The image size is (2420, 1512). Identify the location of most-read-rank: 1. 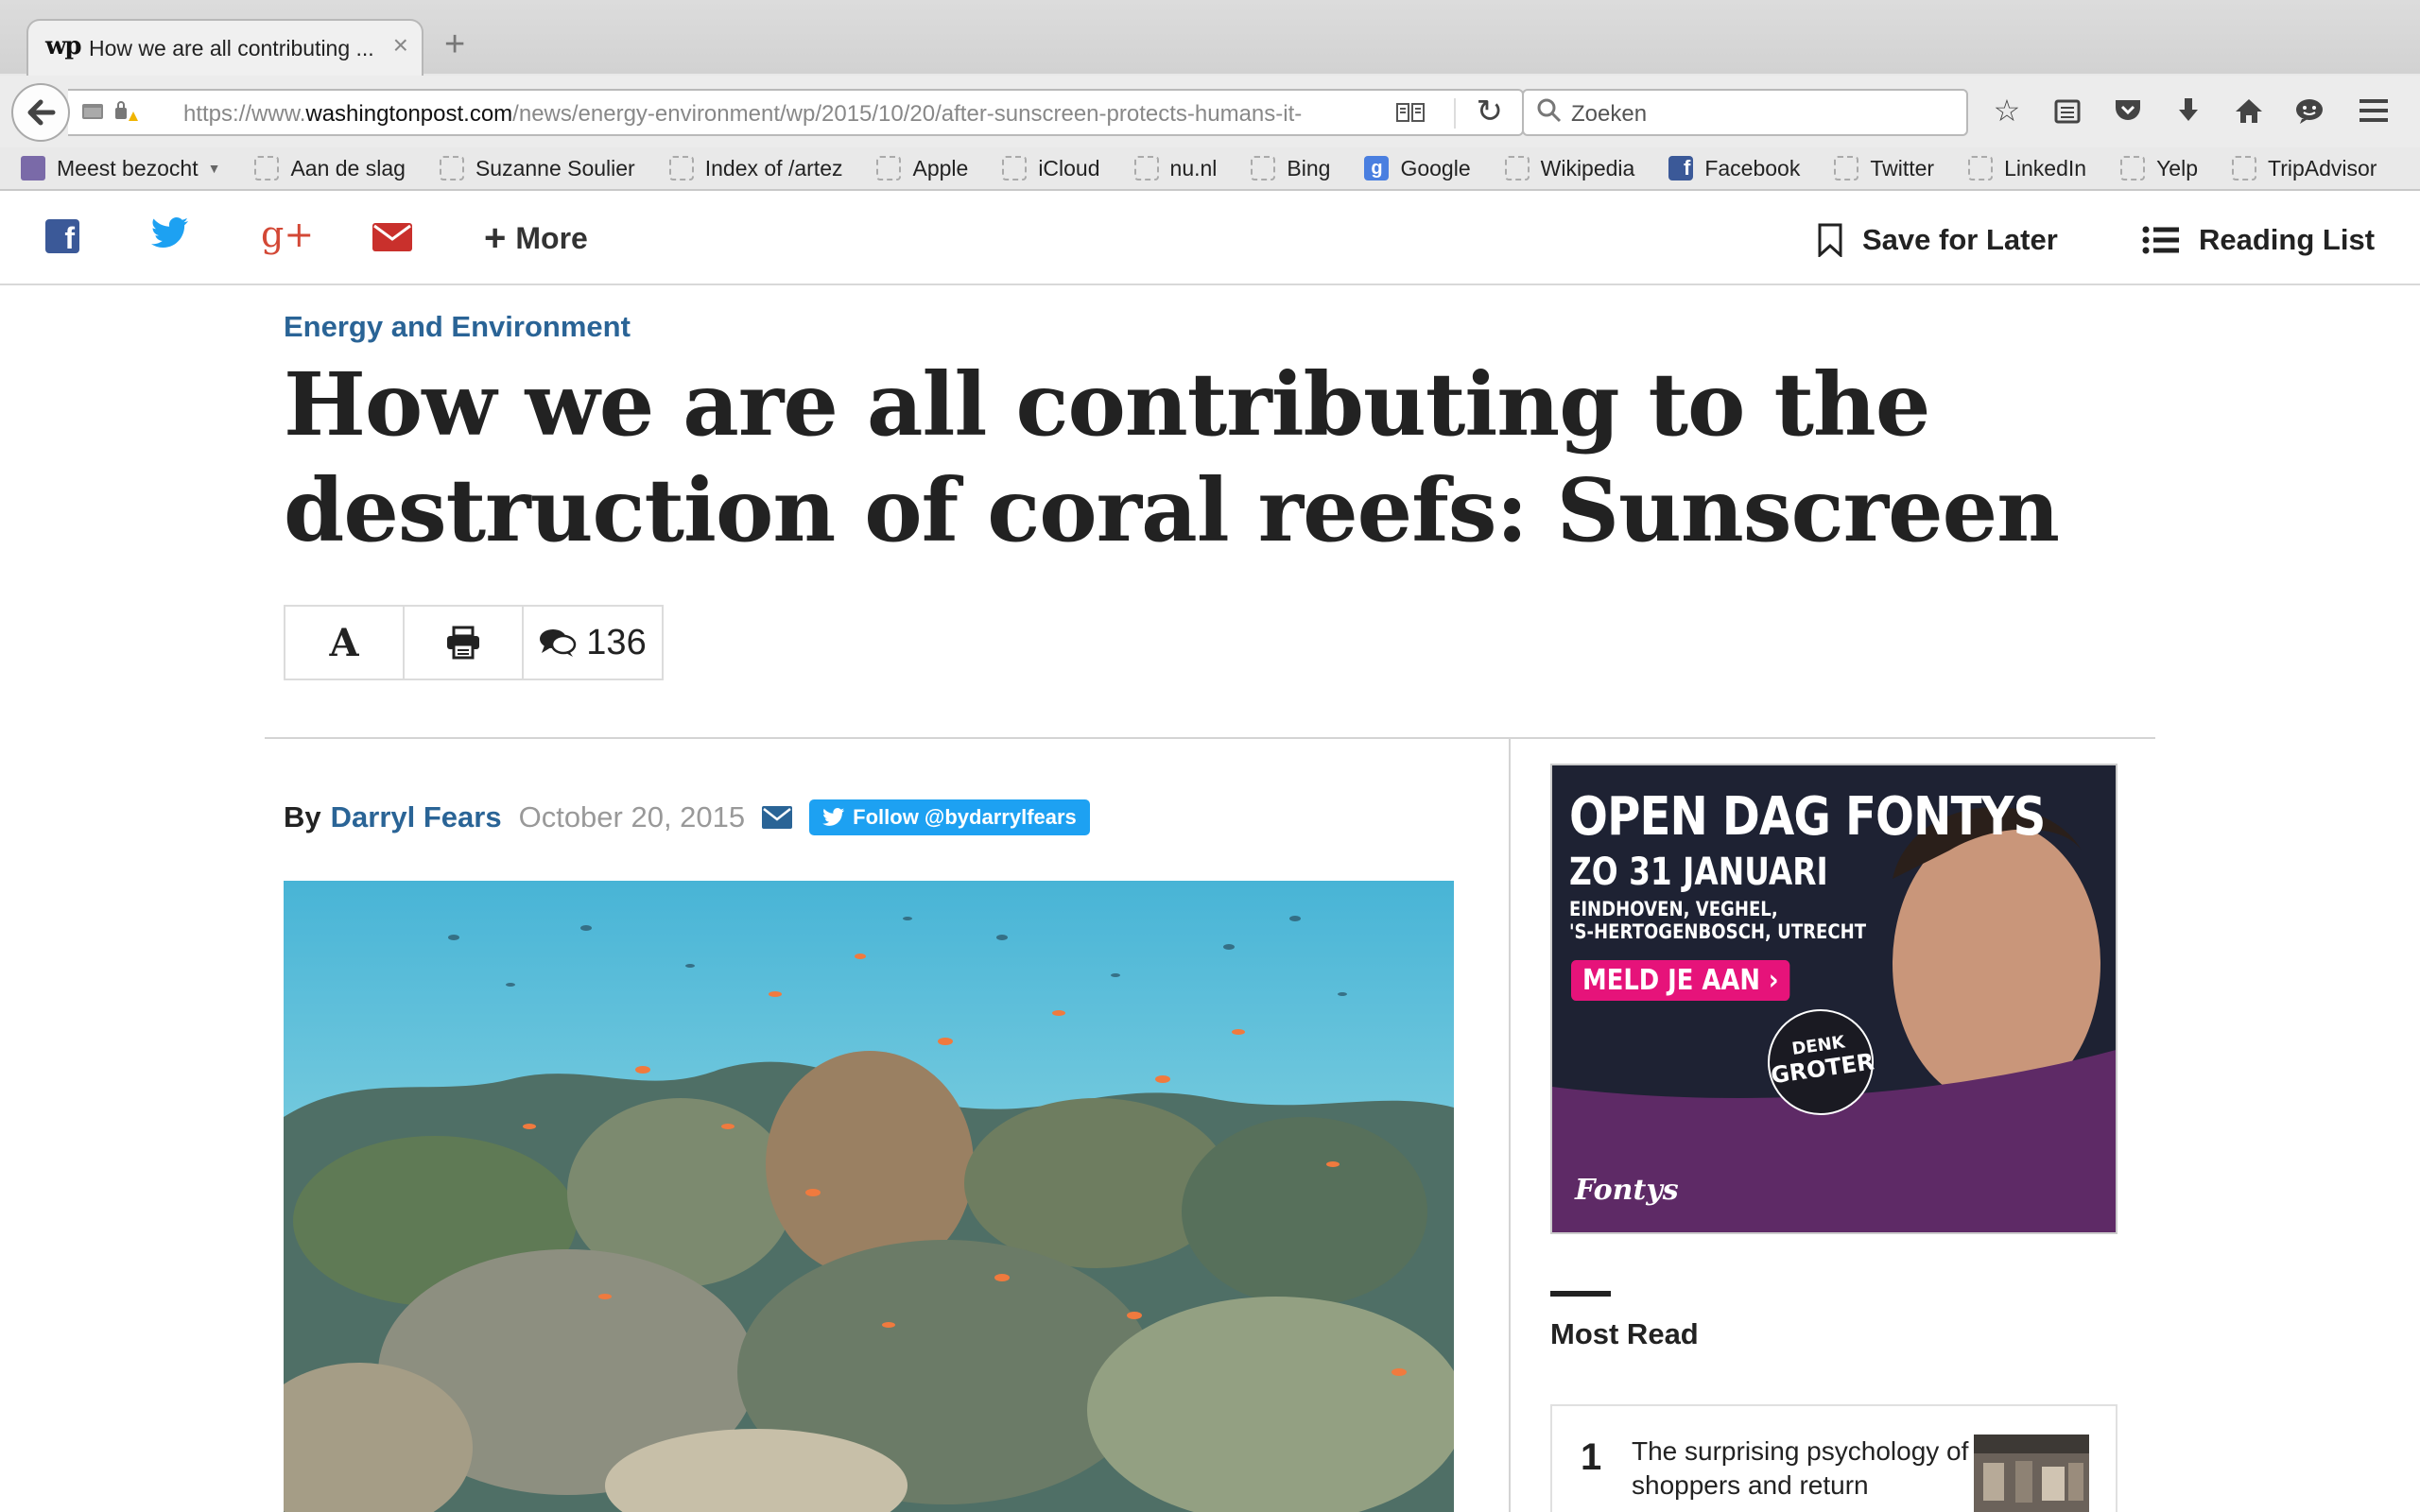
(1591, 1457).